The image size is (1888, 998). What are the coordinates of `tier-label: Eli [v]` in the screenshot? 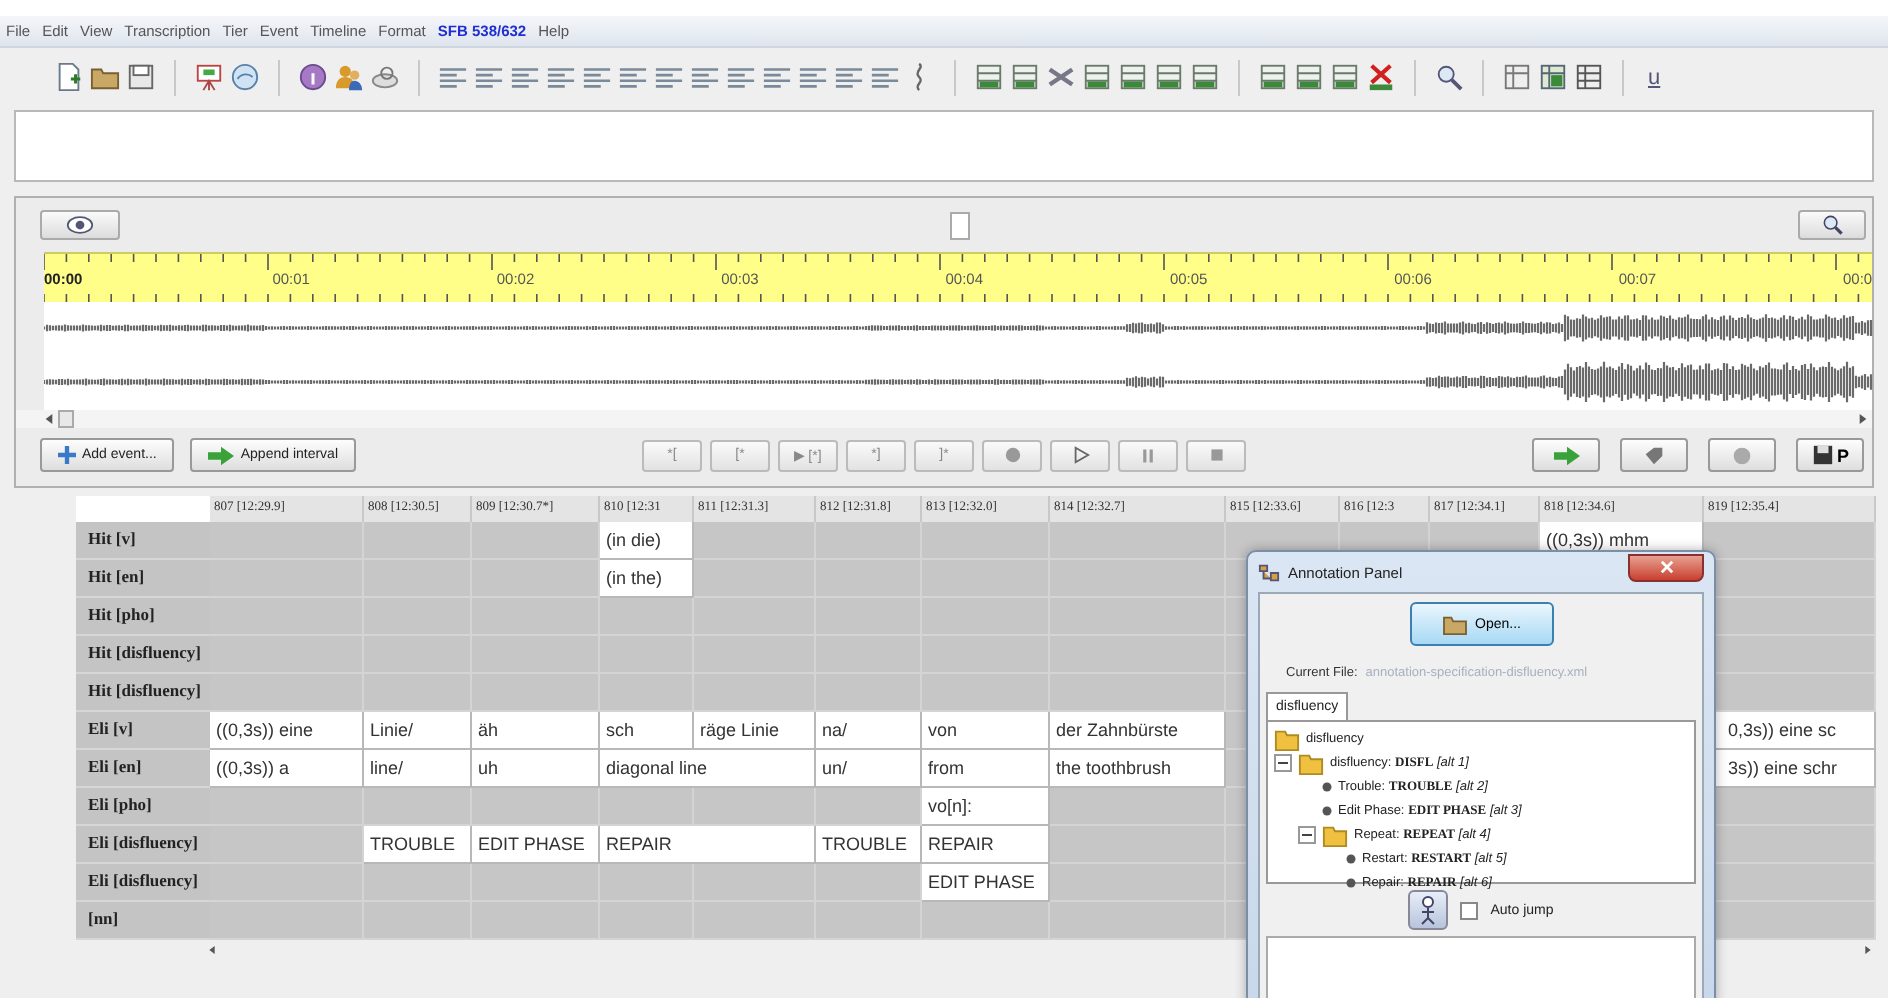 It's located at (143, 731).